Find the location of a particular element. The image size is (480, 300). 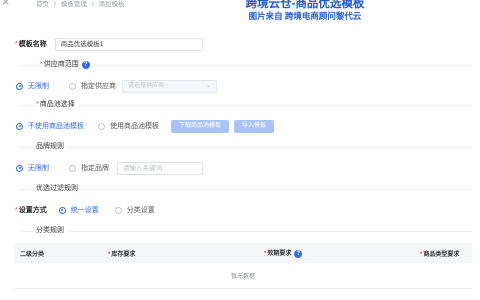

breadcrumb: 首页 / 模板管理 / 添加模板 is located at coordinates (80, 4).